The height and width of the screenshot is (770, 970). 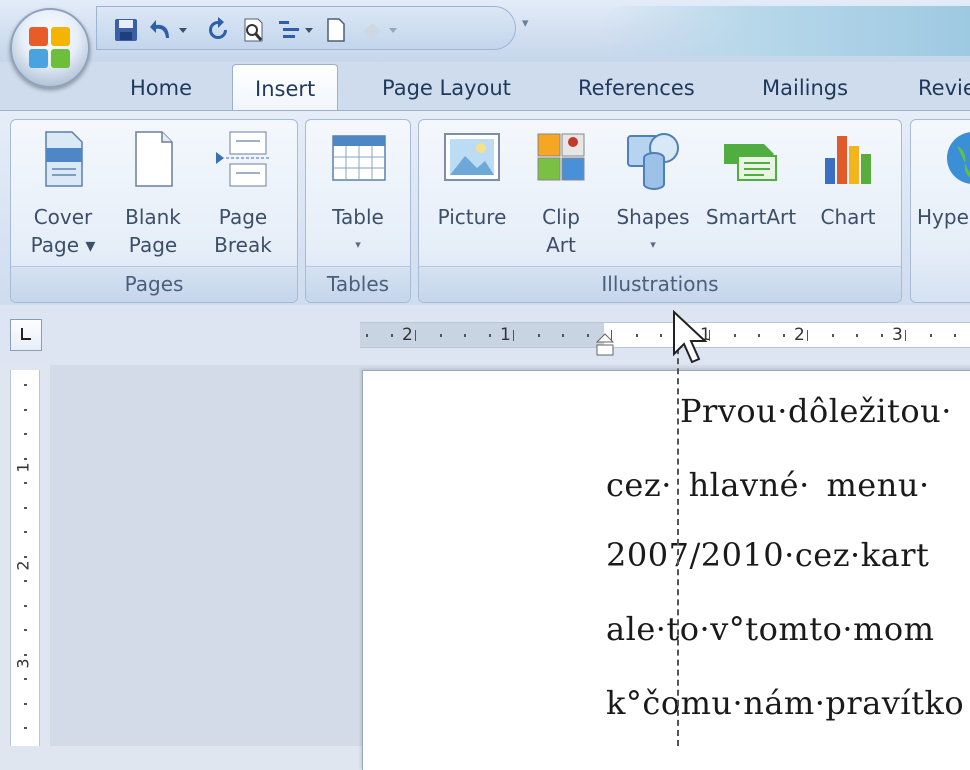 I want to click on new-document-icon, so click(x=336, y=30).